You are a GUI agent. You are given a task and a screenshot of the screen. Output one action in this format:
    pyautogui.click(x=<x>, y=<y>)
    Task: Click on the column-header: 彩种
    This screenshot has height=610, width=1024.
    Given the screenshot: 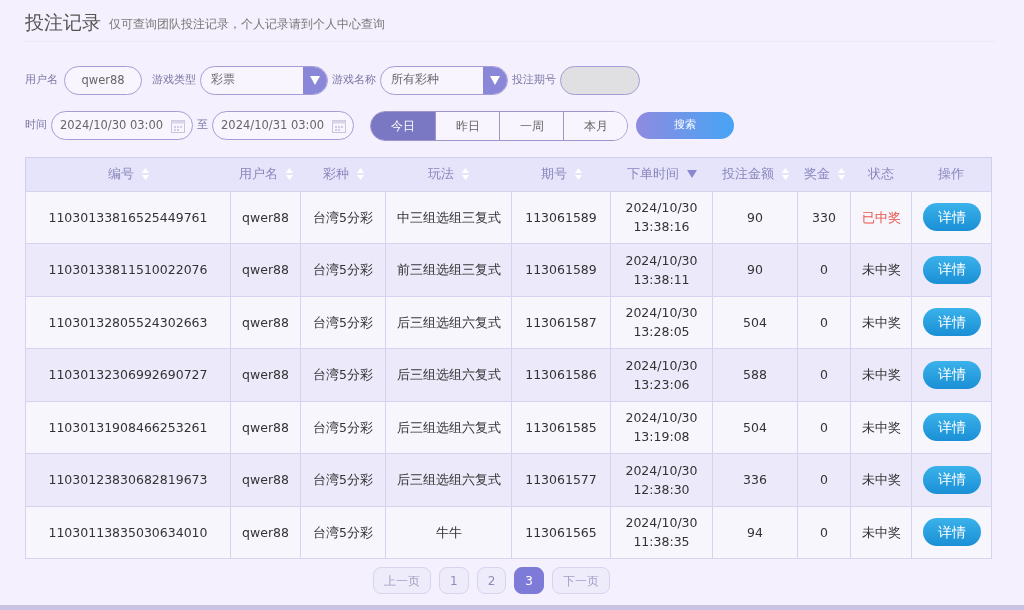 What is the action you would take?
    pyautogui.click(x=335, y=174)
    